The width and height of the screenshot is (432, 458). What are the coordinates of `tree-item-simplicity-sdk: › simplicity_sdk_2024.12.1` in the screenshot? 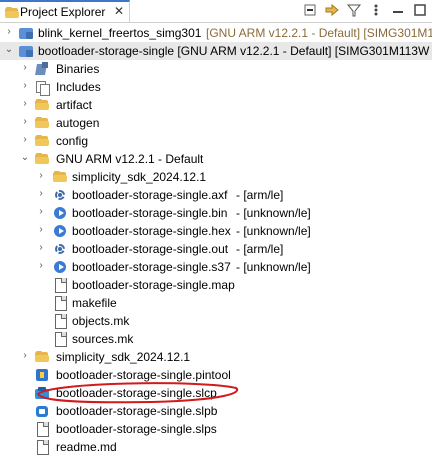 It's located at (216, 357).